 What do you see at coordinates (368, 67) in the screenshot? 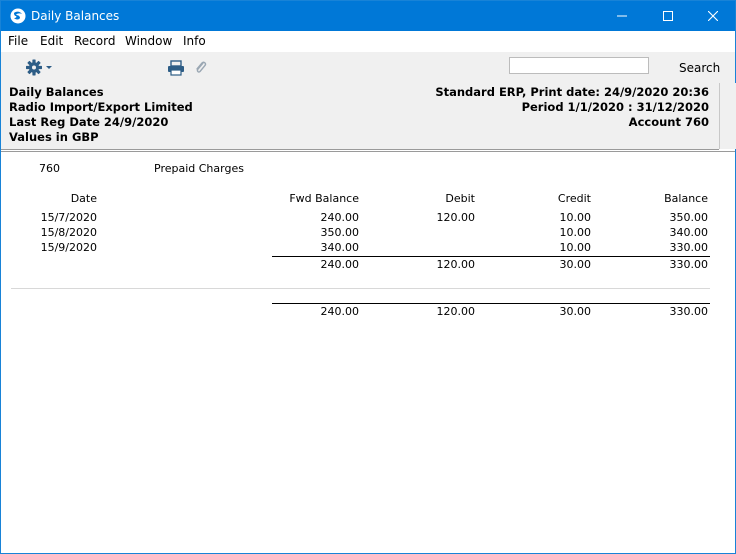
I see `toolbar: Search` at bounding box center [368, 67].